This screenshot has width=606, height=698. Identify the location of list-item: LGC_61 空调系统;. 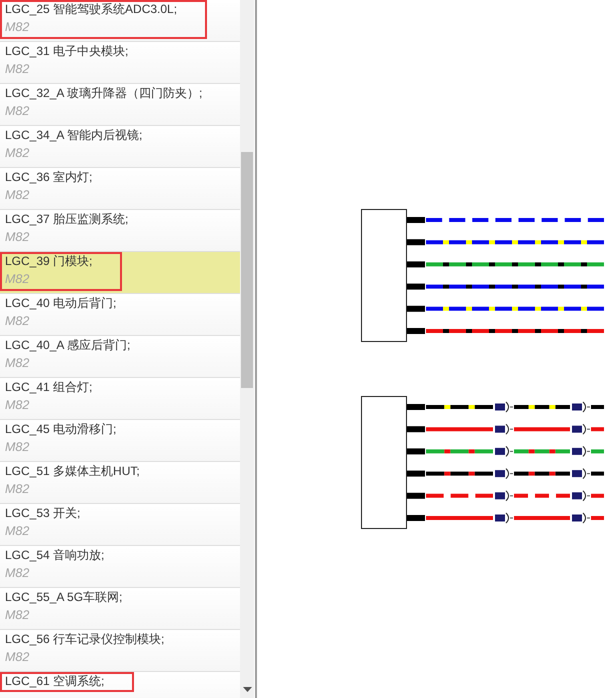
(120, 685).